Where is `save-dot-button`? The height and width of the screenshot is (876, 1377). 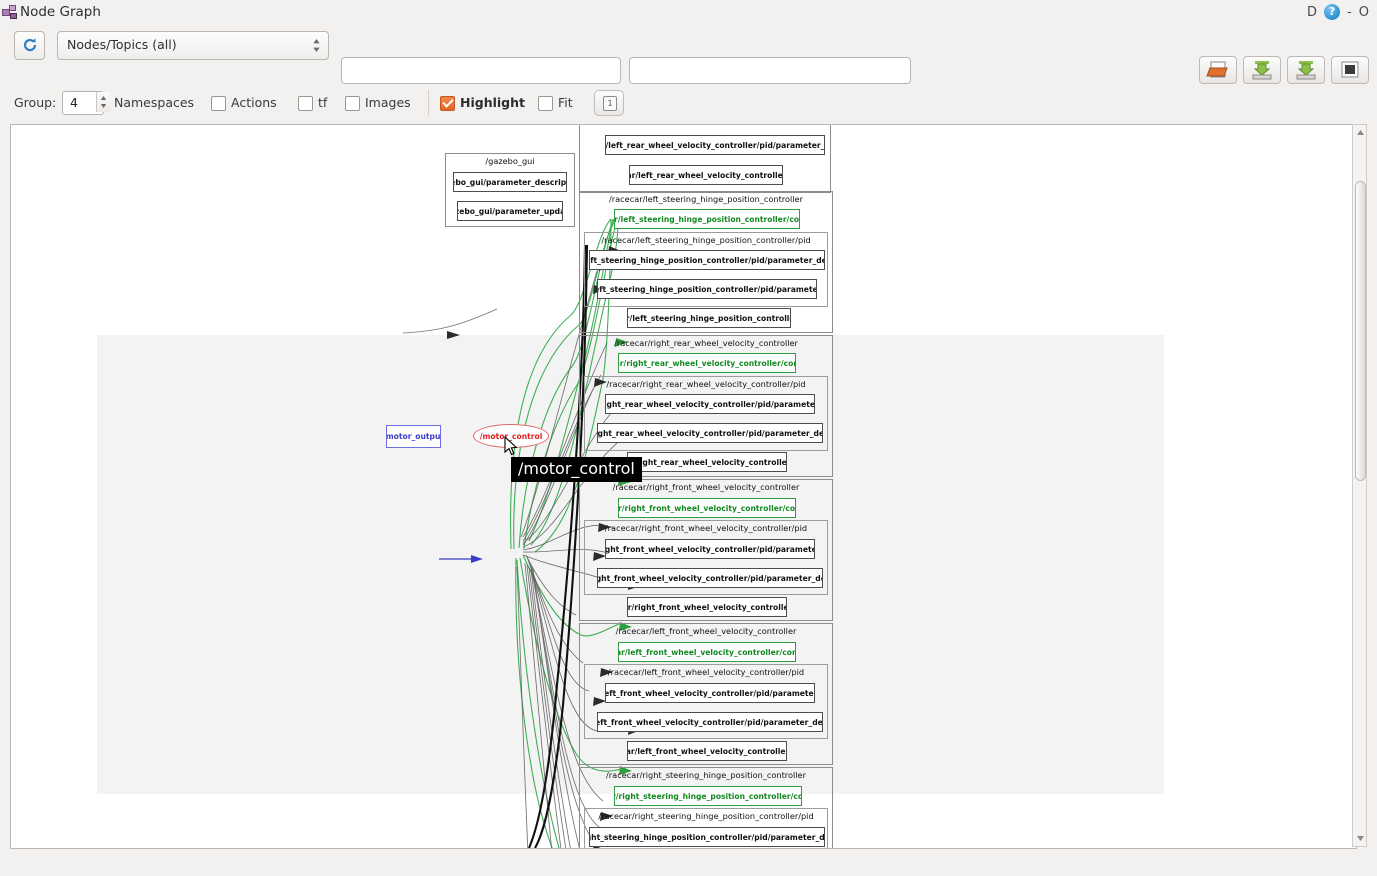
save-dot-button is located at coordinates (1262, 70).